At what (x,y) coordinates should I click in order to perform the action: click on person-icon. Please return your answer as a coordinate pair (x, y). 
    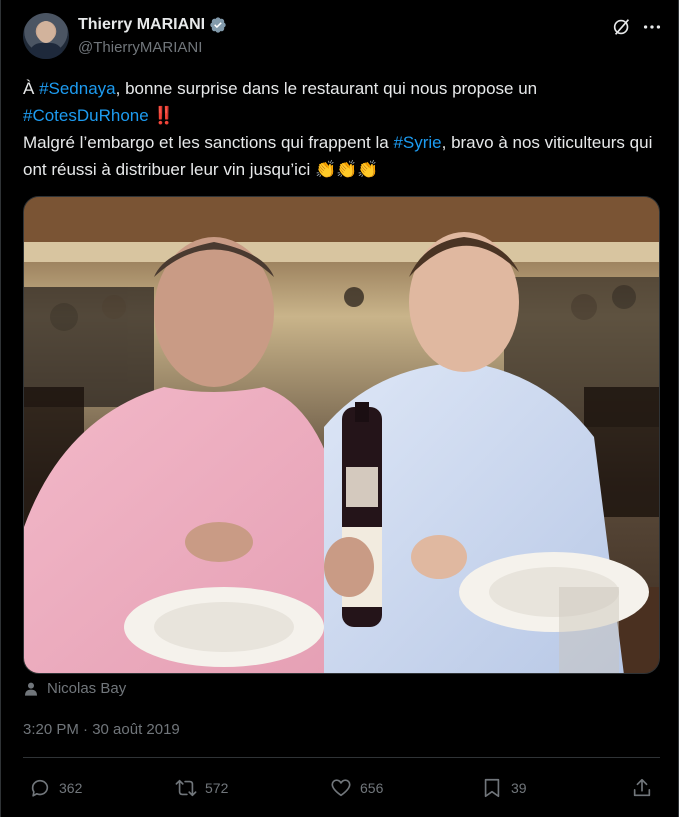
    Looking at the image, I should click on (31, 689).